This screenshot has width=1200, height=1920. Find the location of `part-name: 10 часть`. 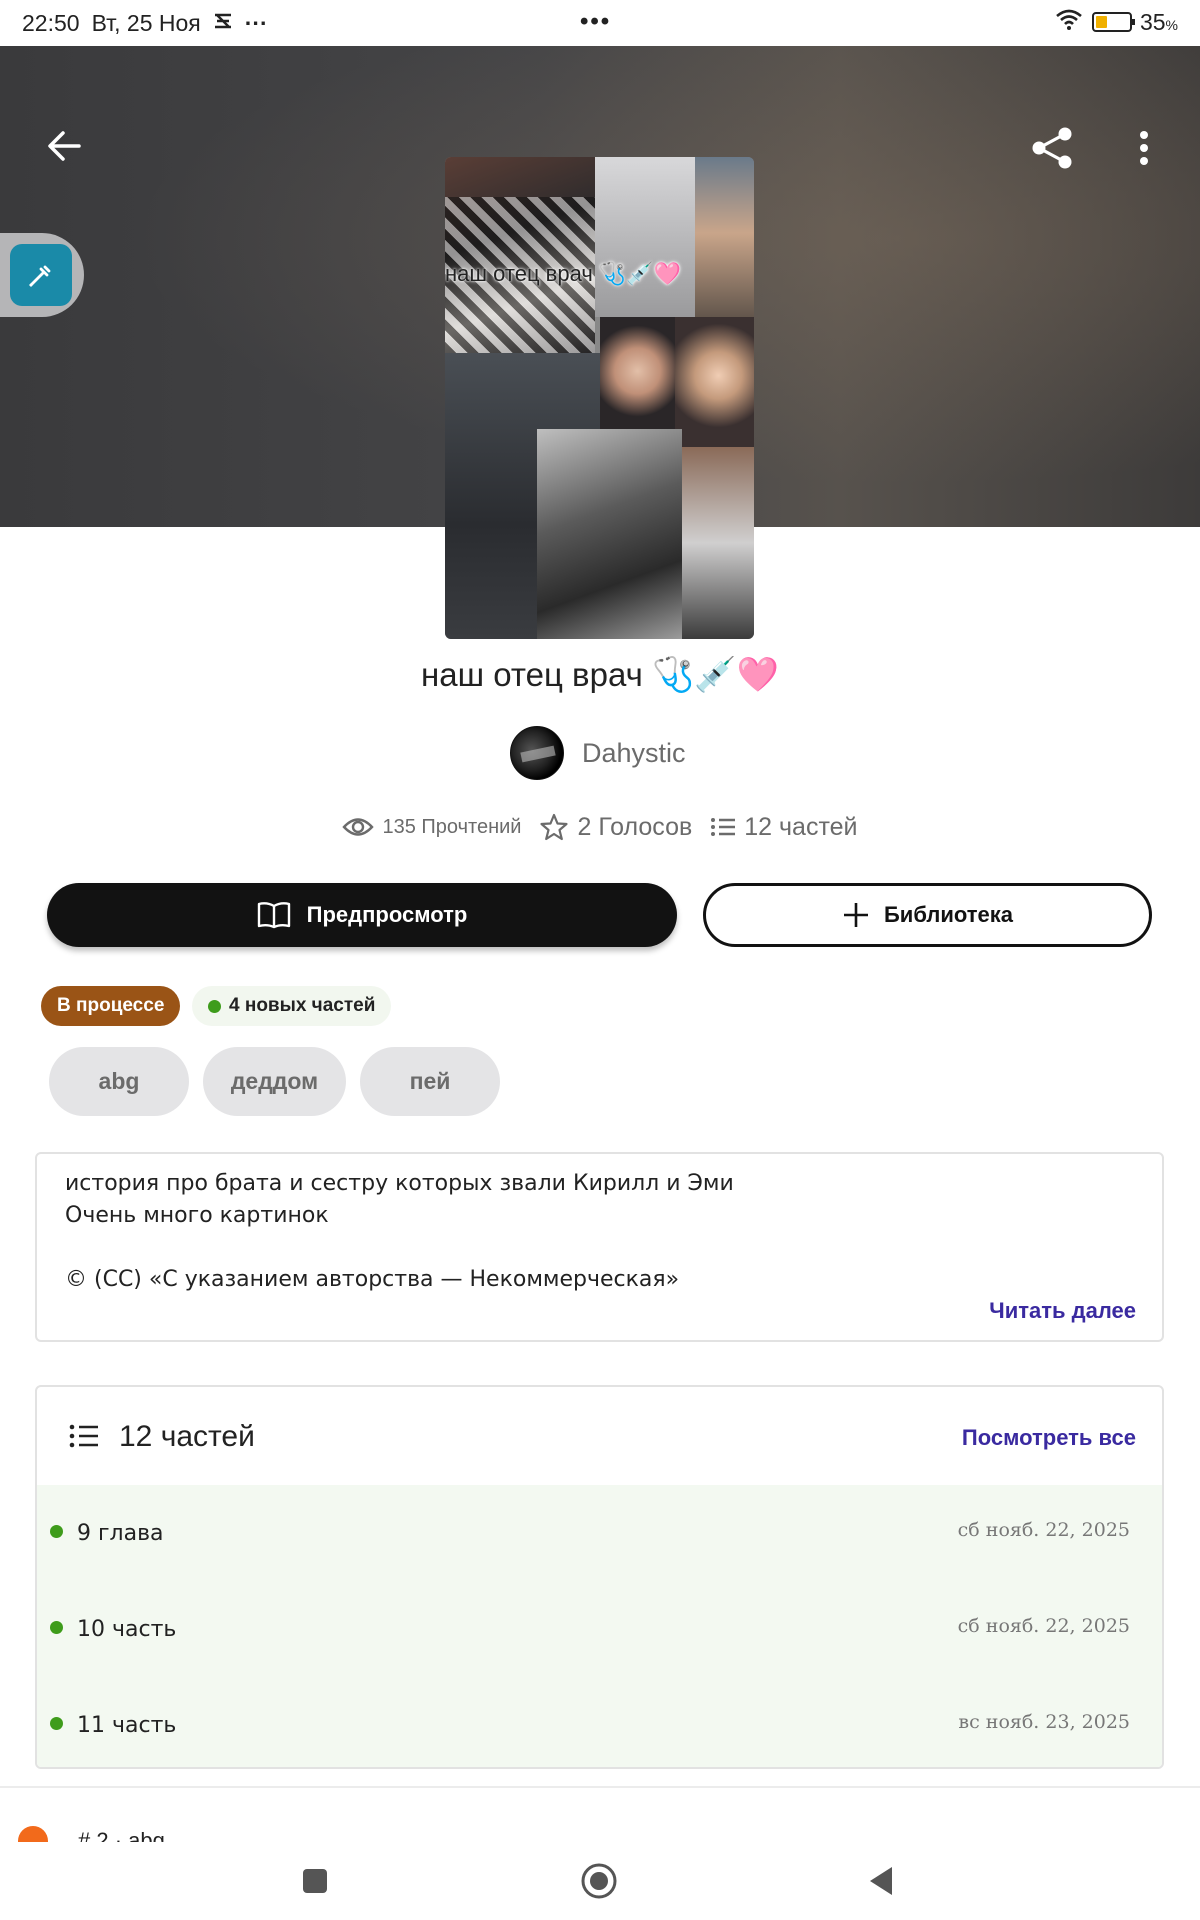

part-name: 10 часть is located at coordinates (127, 1629).